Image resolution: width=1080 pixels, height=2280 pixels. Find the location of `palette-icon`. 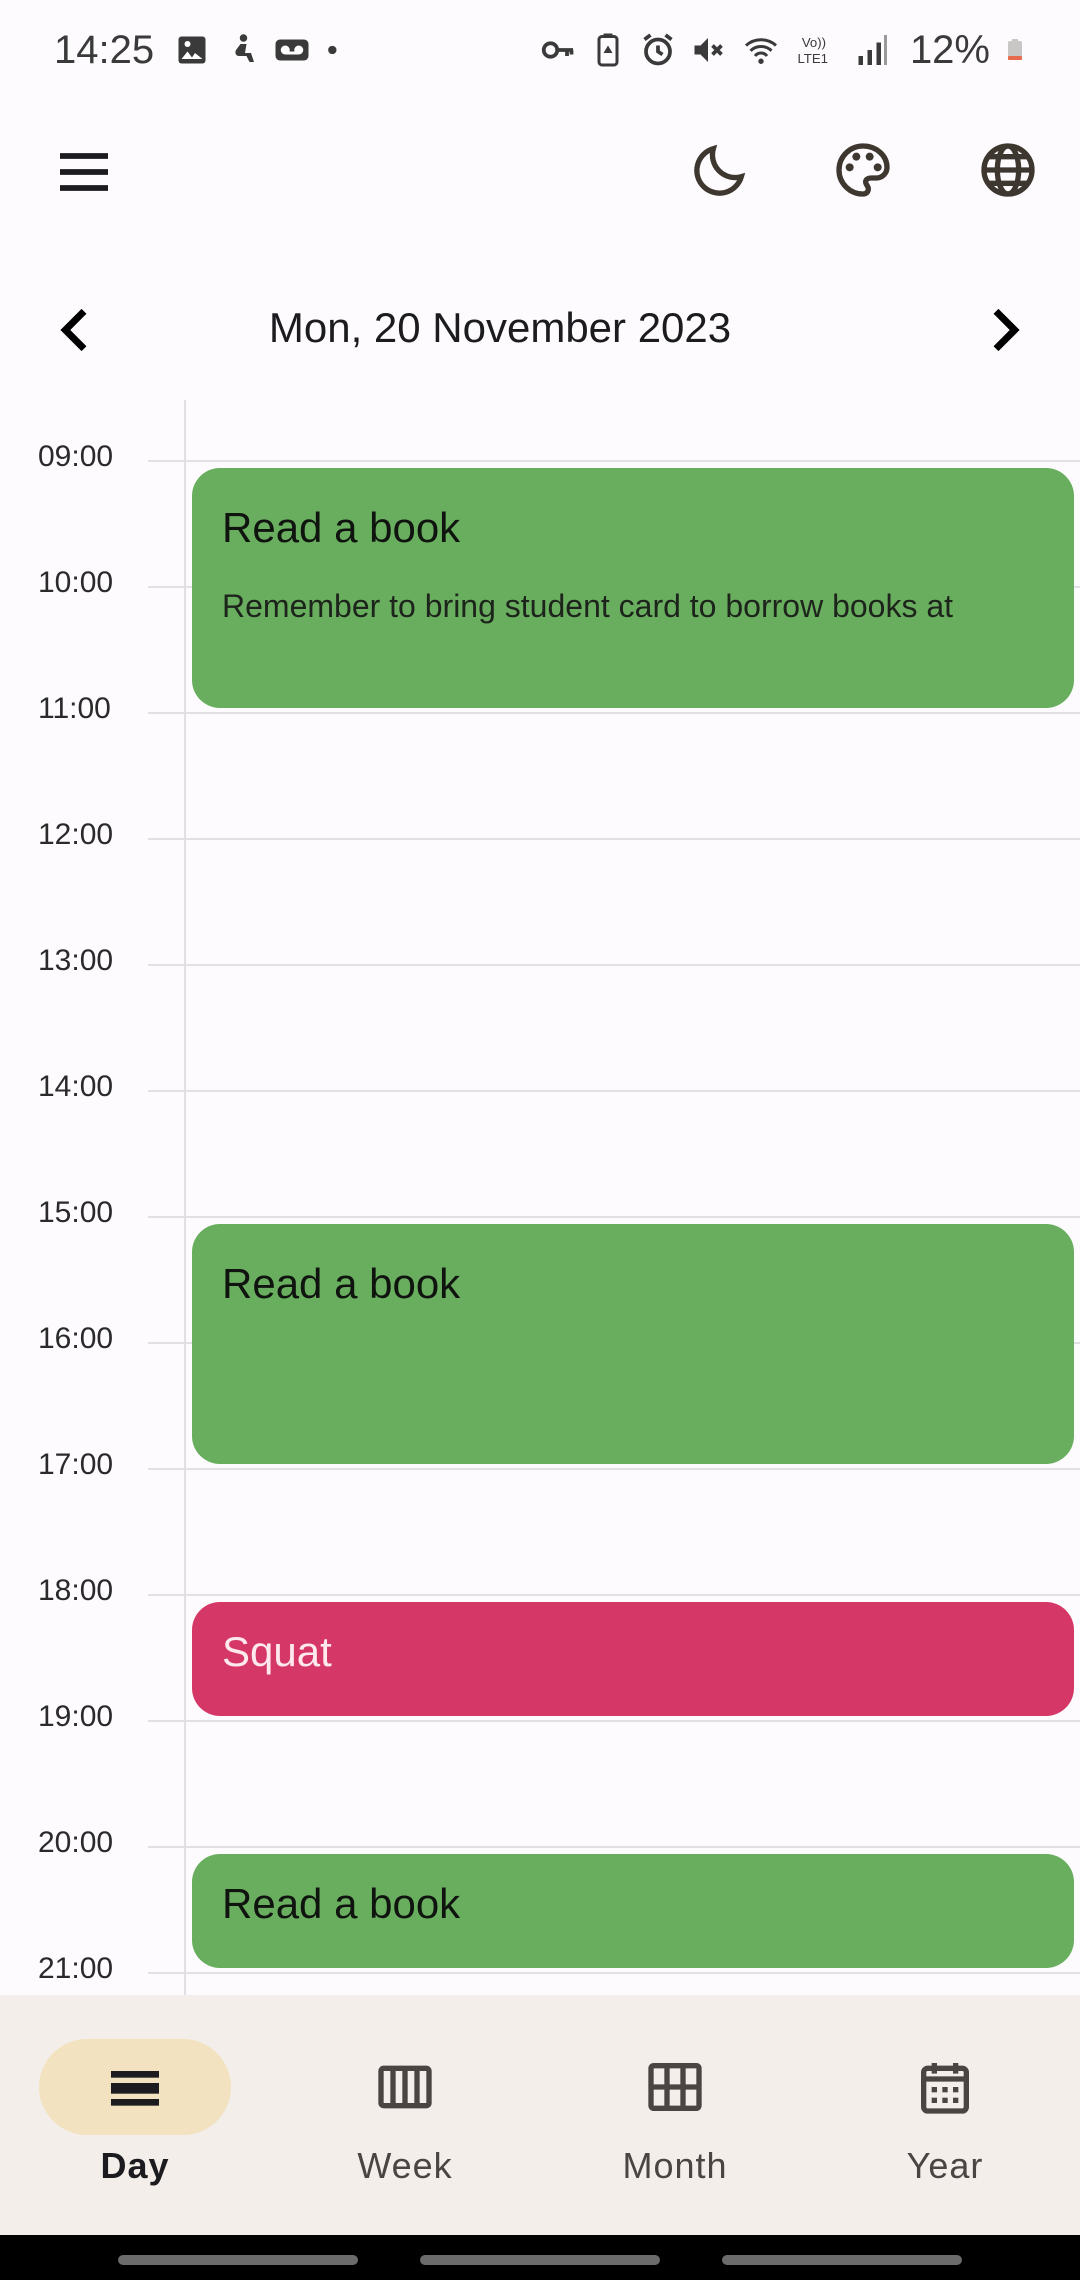

palette-icon is located at coordinates (863, 170).